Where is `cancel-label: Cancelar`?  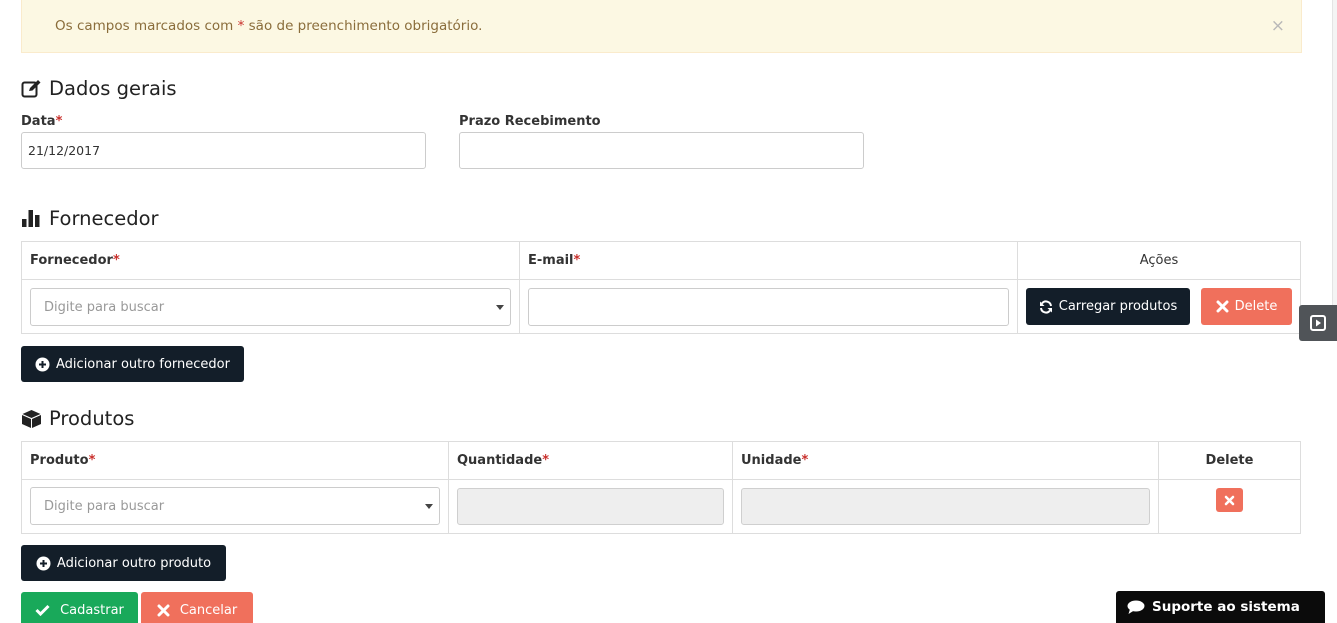 cancel-label: Cancelar is located at coordinates (208, 610).